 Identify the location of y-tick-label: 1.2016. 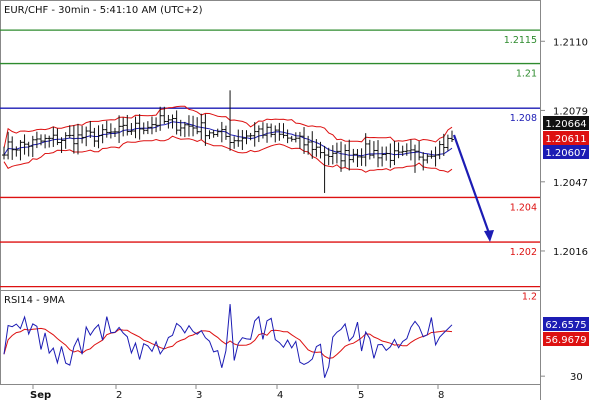
(570, 252).